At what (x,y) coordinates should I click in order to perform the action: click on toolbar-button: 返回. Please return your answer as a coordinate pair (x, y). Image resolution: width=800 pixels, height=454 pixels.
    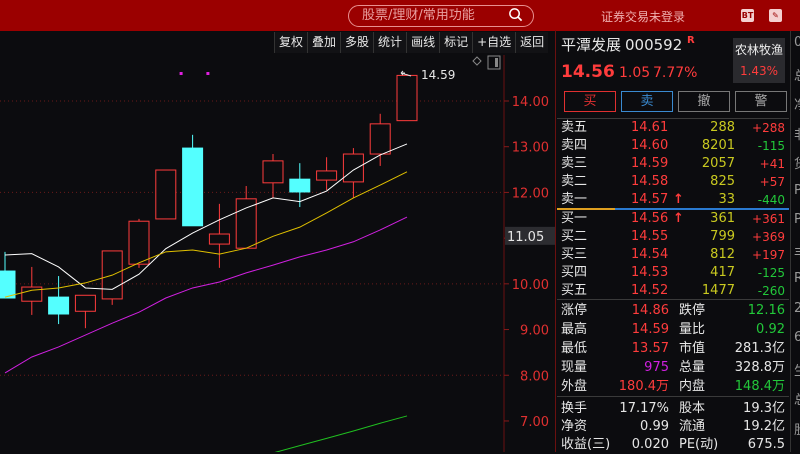
    Looking at the image, I should click on (532, 42).